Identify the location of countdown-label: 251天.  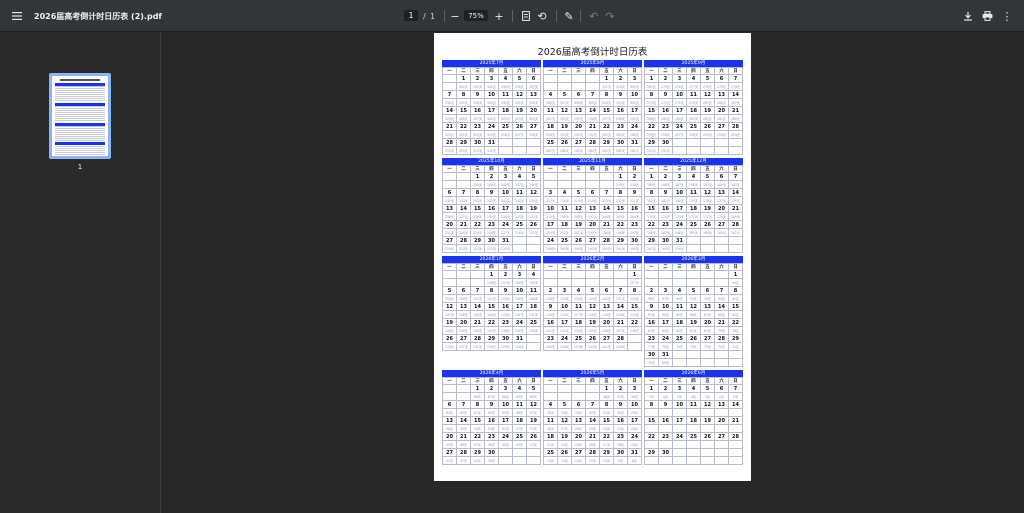
(666, 151).